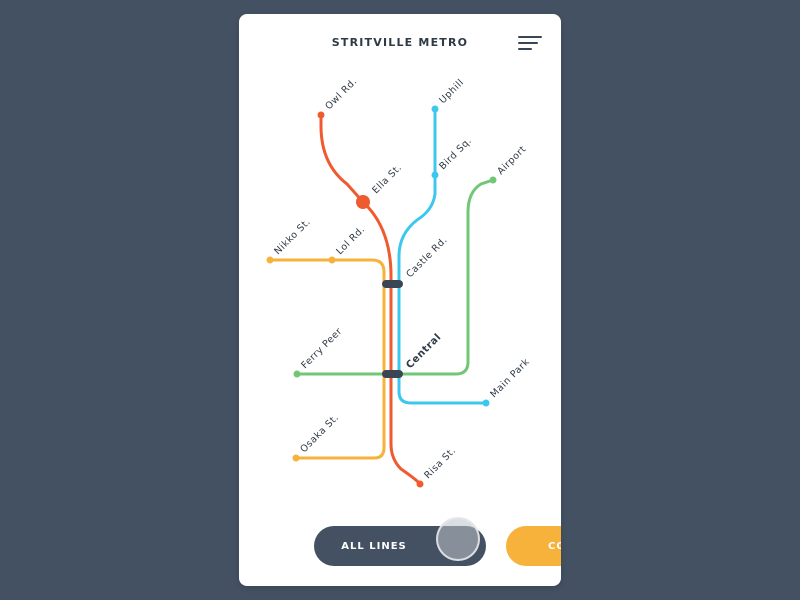 Image resolution: width=800 pixels, height=600 pixels. Describe the element at coordinates (370, 299) in the screenshot. I see `red-line` at that location.